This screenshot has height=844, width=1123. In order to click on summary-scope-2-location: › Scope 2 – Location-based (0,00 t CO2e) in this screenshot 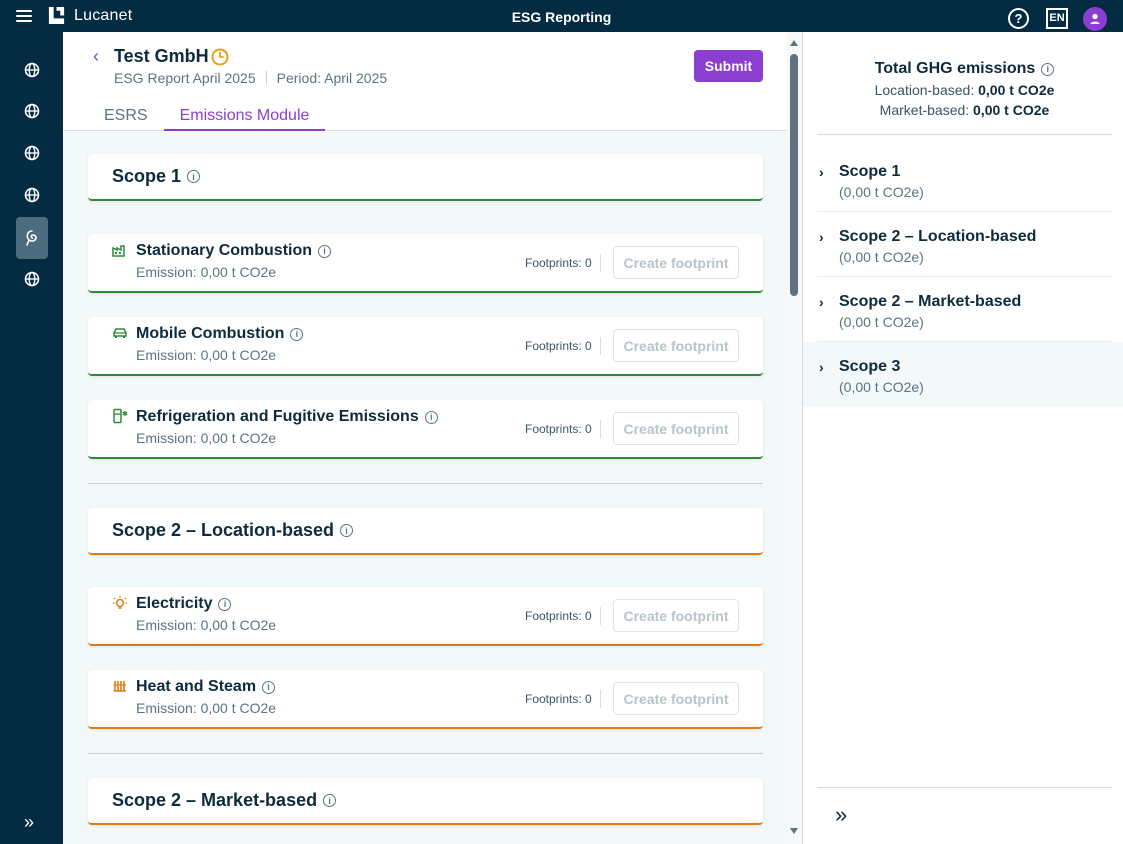, I will do `click(963, 244)`.